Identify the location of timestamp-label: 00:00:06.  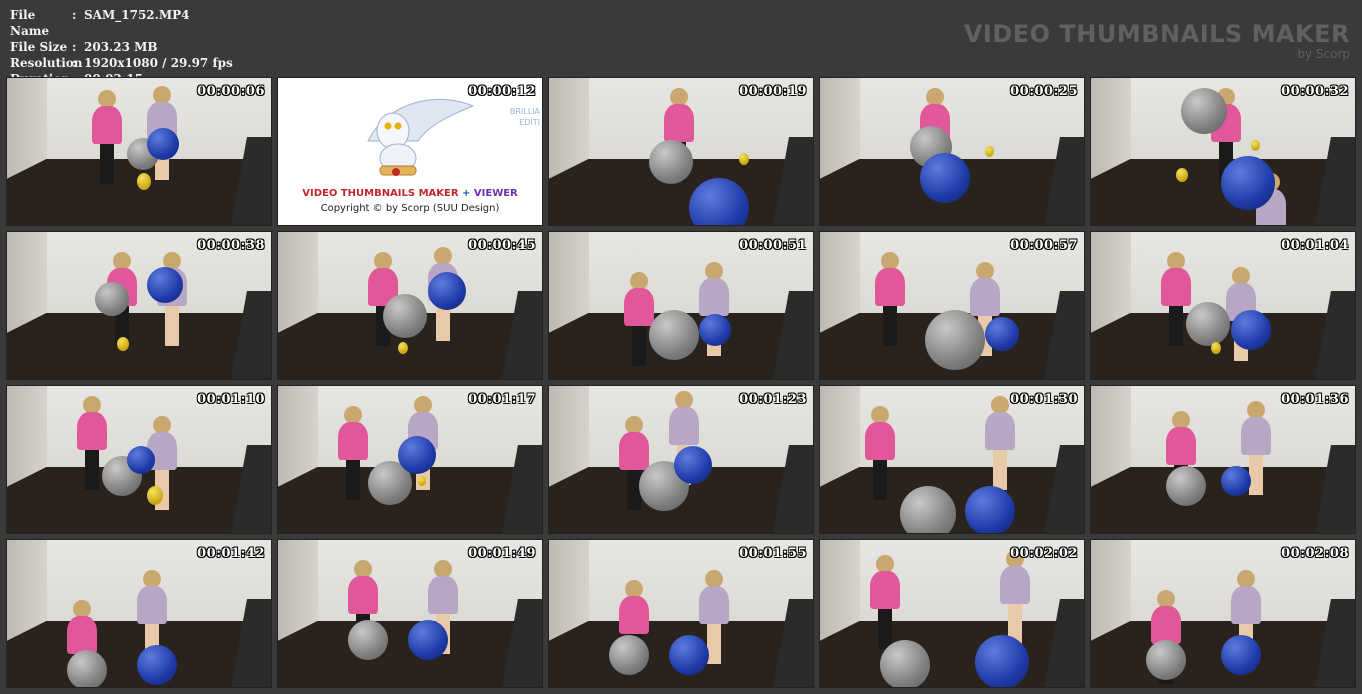
(231, 91).